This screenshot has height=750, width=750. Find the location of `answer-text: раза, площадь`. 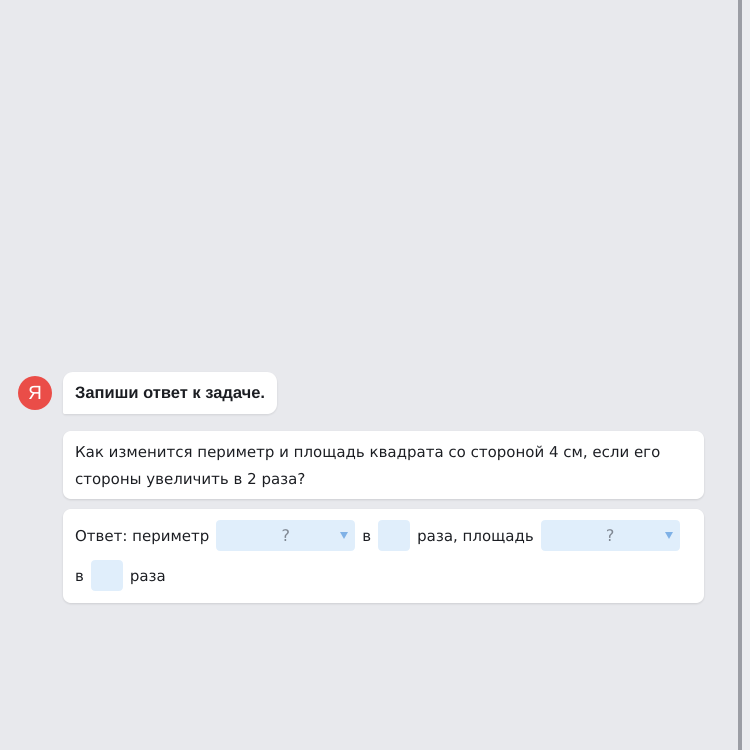

answer-text: раза, площадь is located at coordinates (475, 536).